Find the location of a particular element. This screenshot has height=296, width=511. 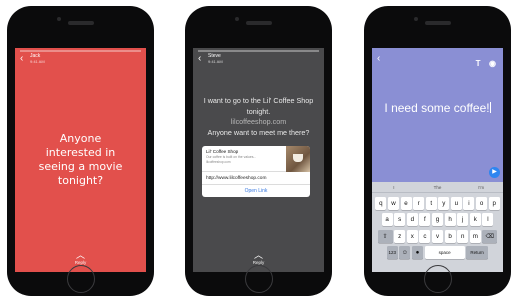

send-arrow-icon: ▶ is located at coordinates (494, 172).